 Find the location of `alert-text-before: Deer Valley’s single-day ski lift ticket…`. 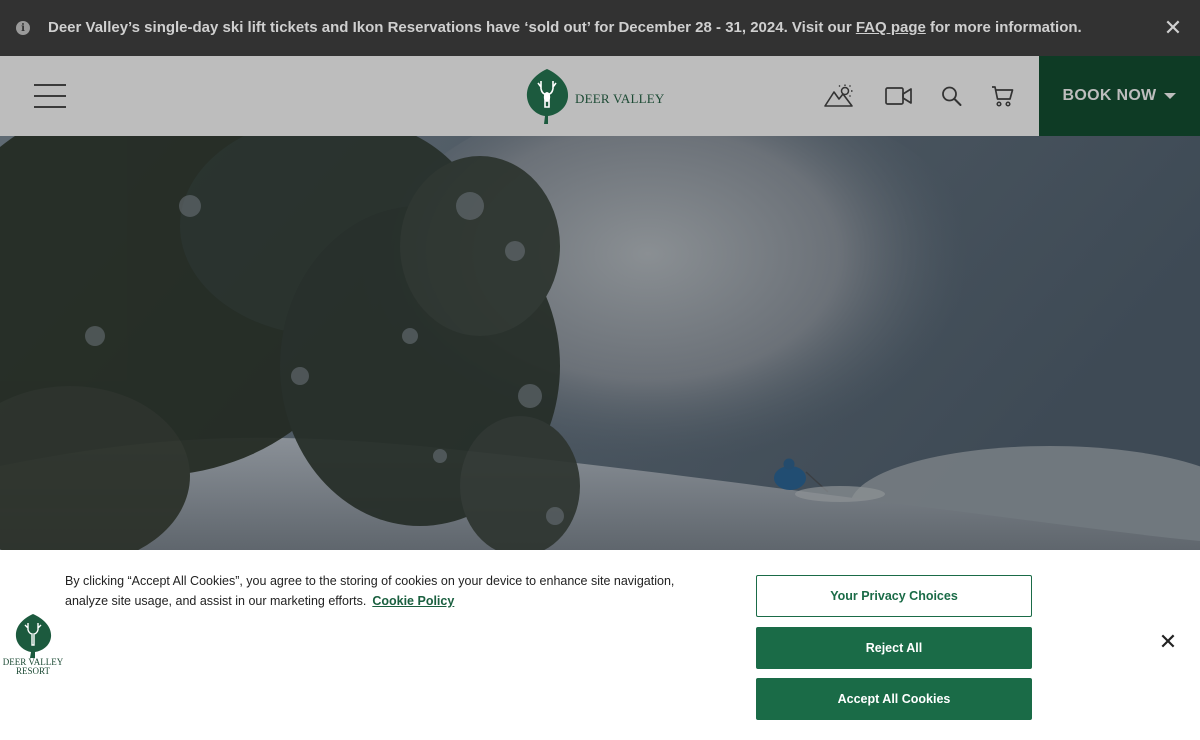

alert-text-before: Deer Valley’s single-day ski lift ticket… is located at coordinates (452, 27).